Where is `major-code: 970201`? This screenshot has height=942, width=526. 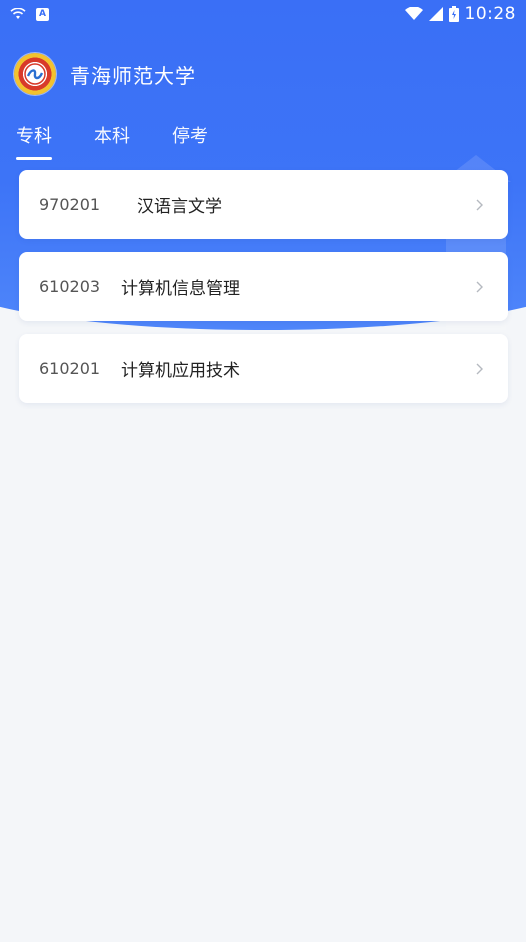
major-code: 970201 is located at coordinates (70, 204).